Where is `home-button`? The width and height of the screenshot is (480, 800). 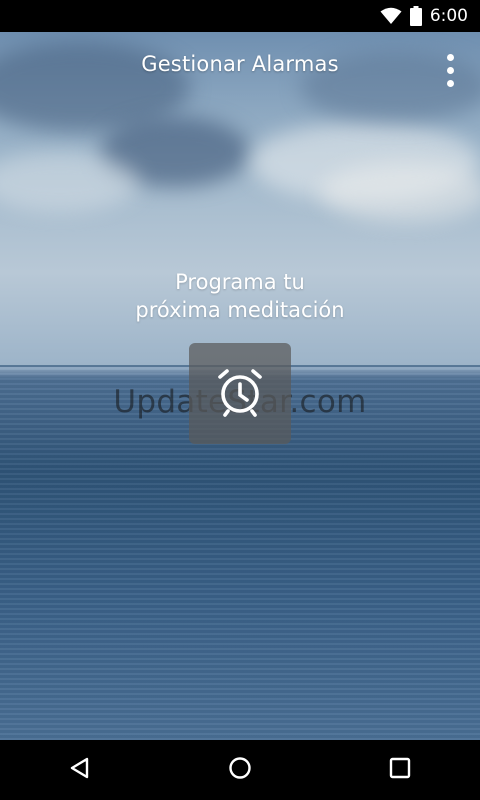 home-button is located at coordinates (240, 770).